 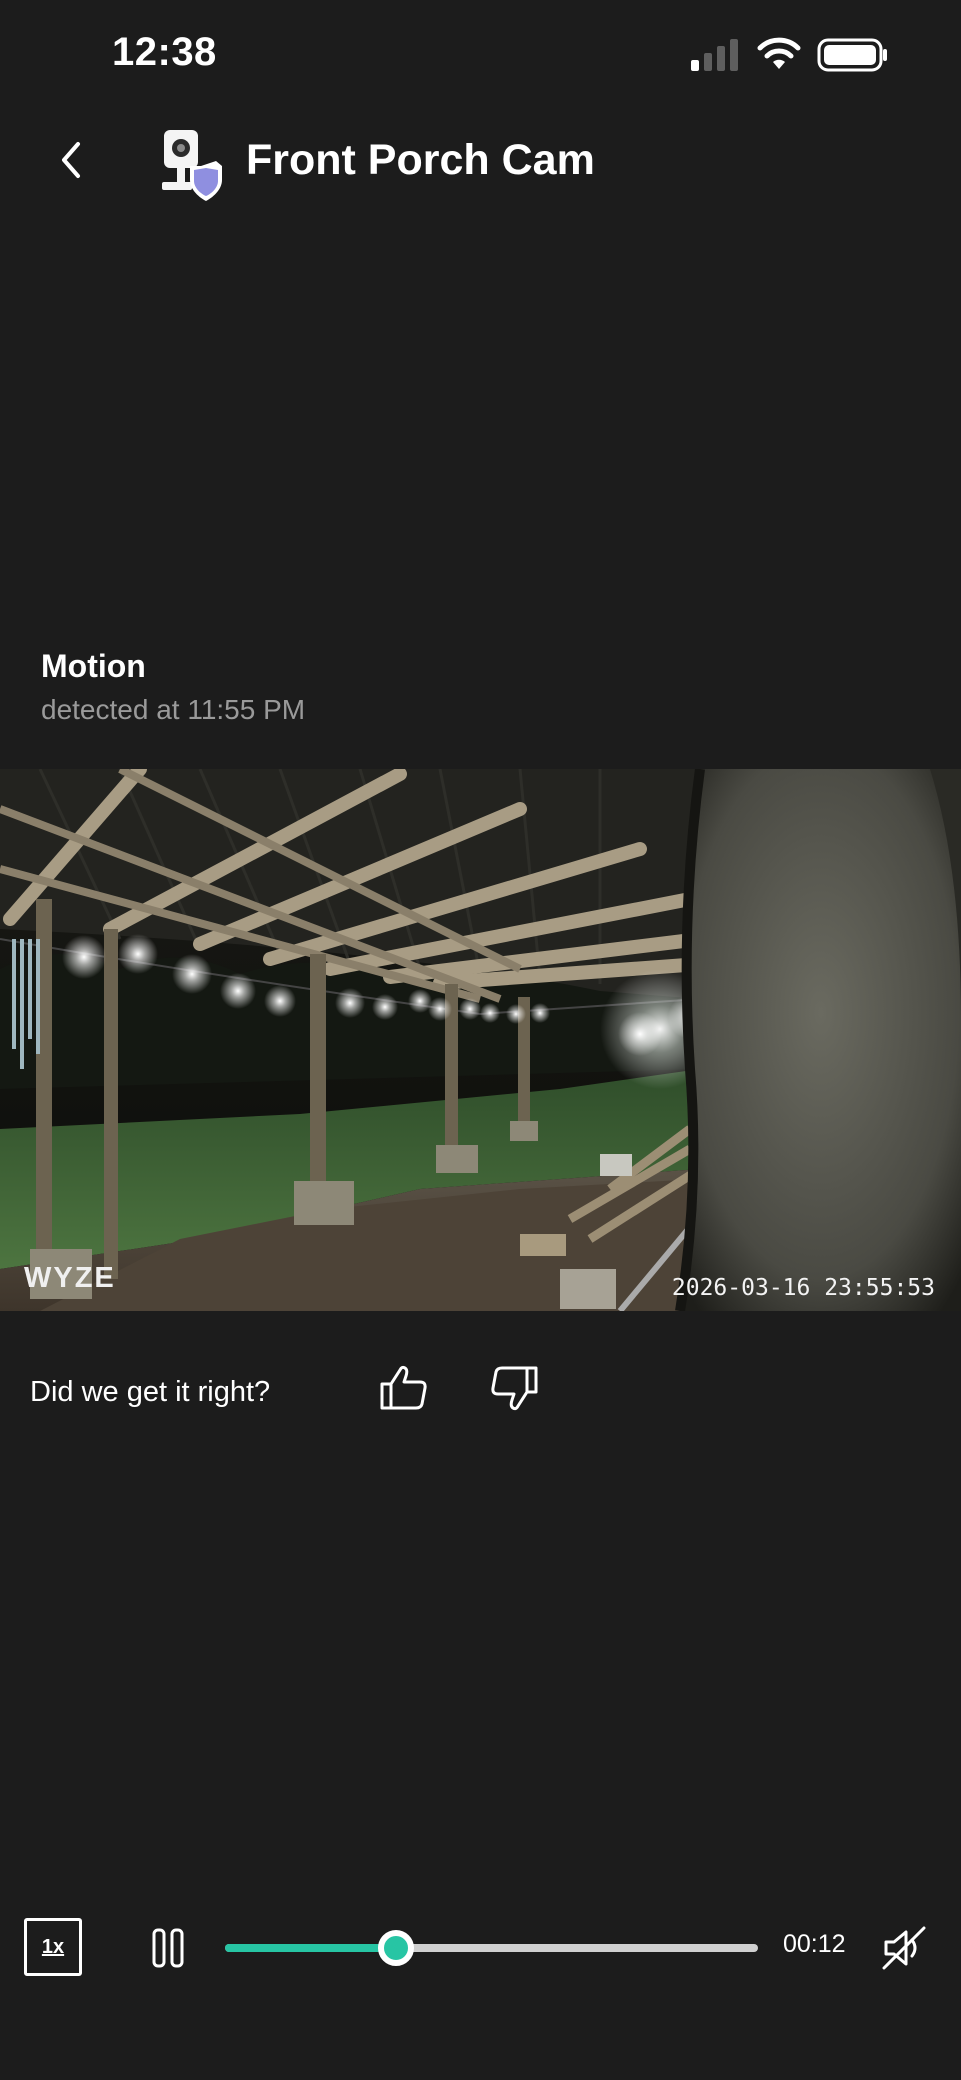 I want to click on progress-fill, so click(x=310, y=1948).